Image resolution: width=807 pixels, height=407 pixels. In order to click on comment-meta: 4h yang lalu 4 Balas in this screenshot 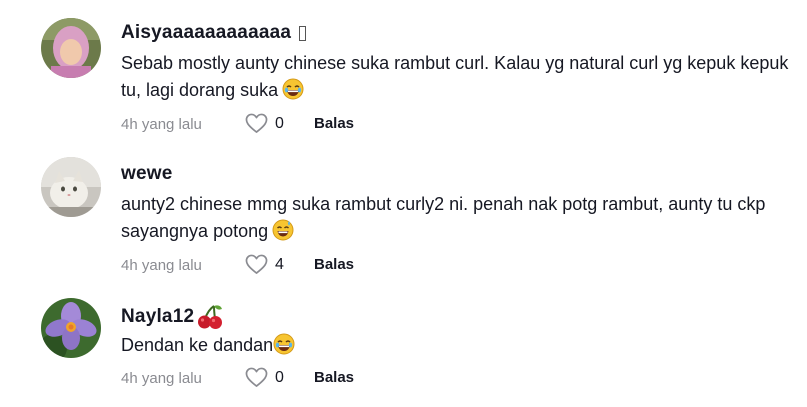, I will do `click(321, 266)`.